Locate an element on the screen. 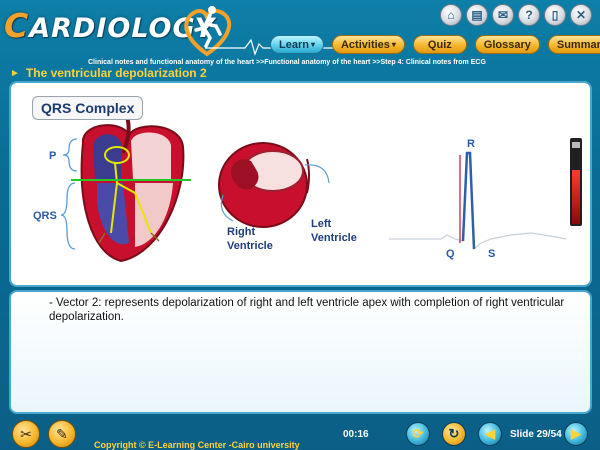 The height and width of the screenshot is (450, 600). slide-counter: Slide 29/54 is located at coordinates (536, 434).